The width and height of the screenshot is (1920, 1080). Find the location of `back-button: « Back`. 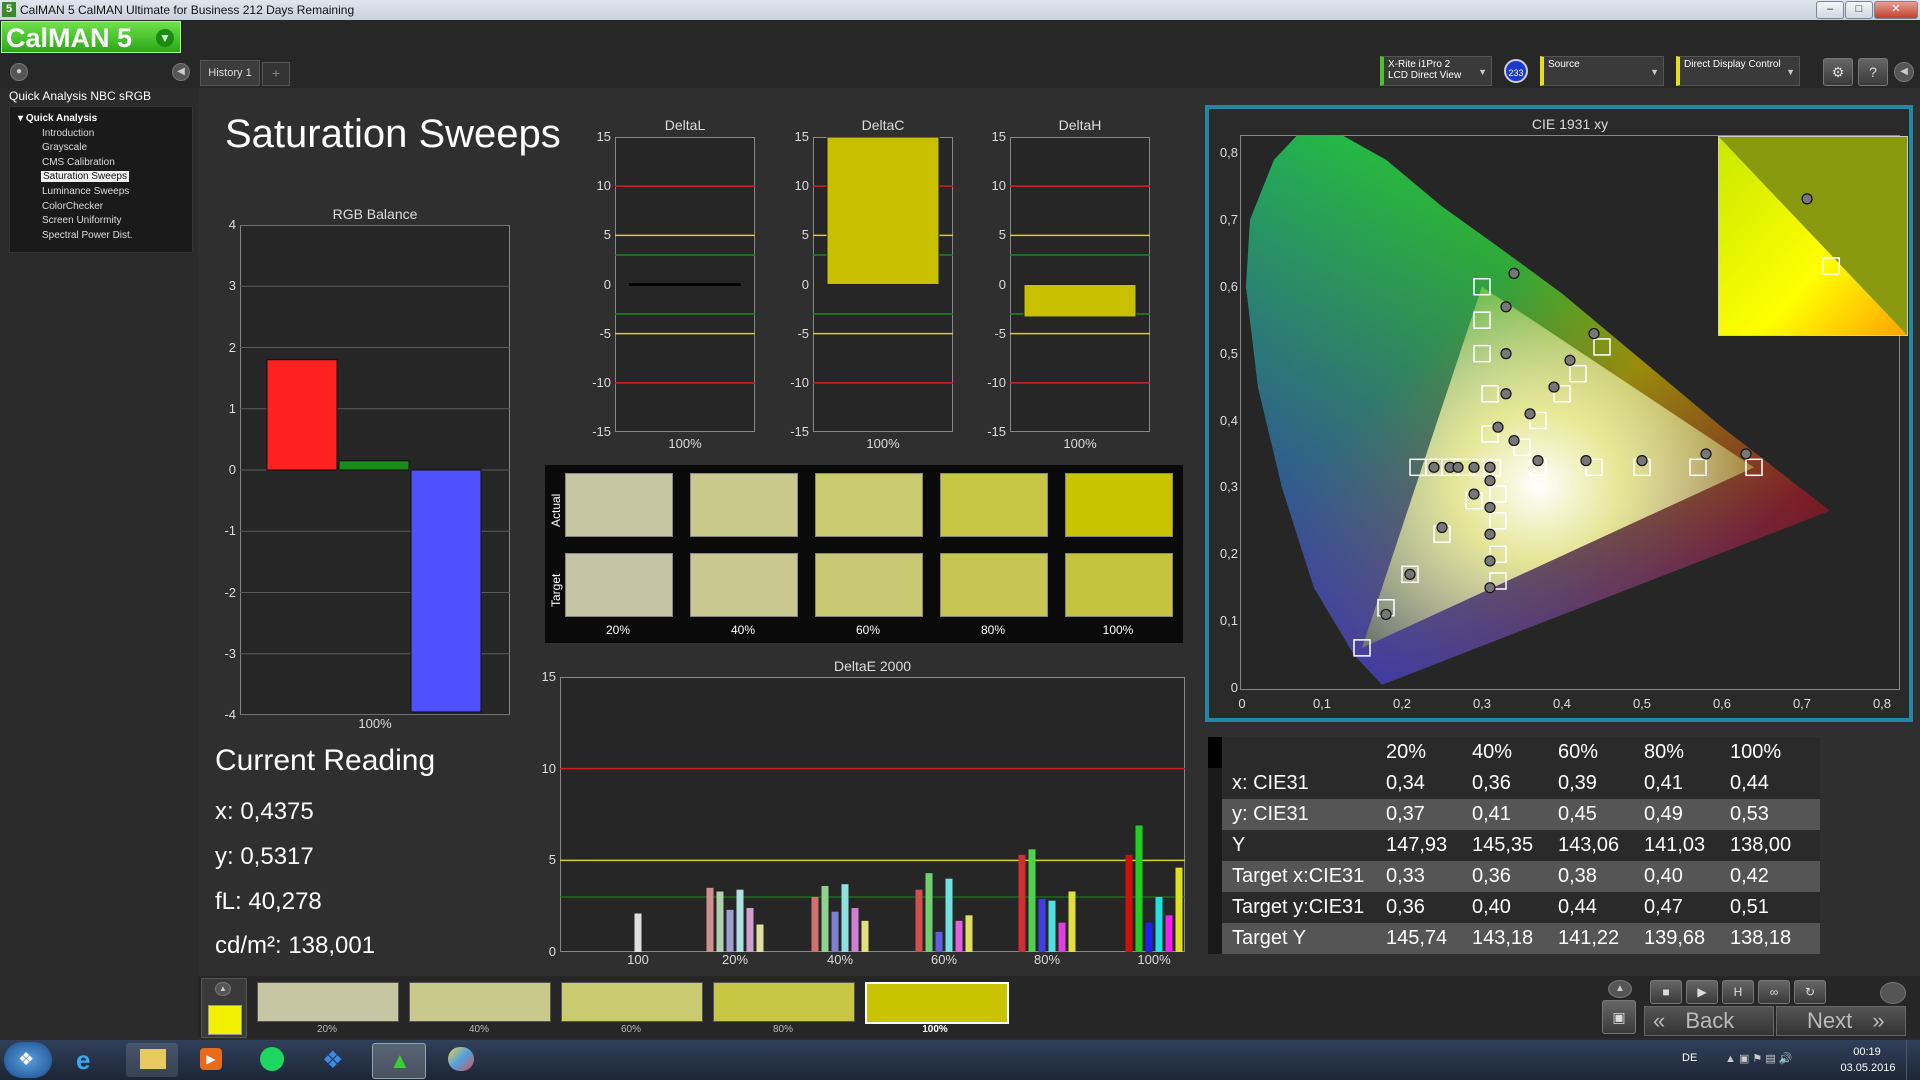

back-button: « Back is located at coordinates (1709, 1021).